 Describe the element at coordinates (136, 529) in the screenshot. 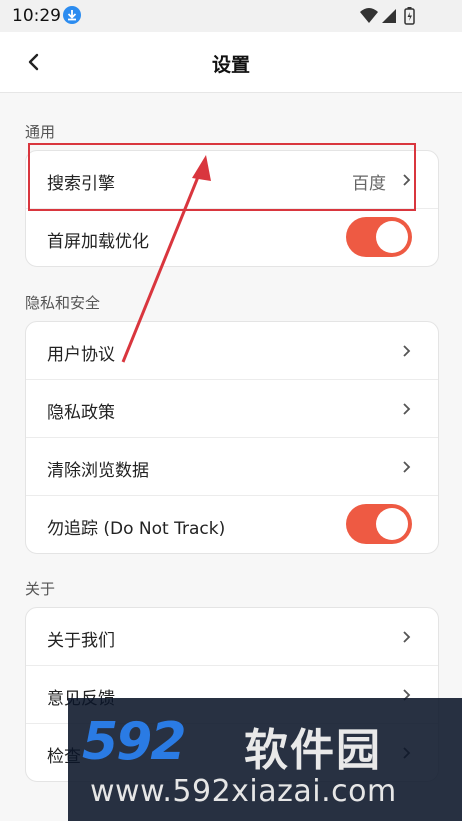

I see `row-label: 勿追踪 (Do Not Track)` at that location.